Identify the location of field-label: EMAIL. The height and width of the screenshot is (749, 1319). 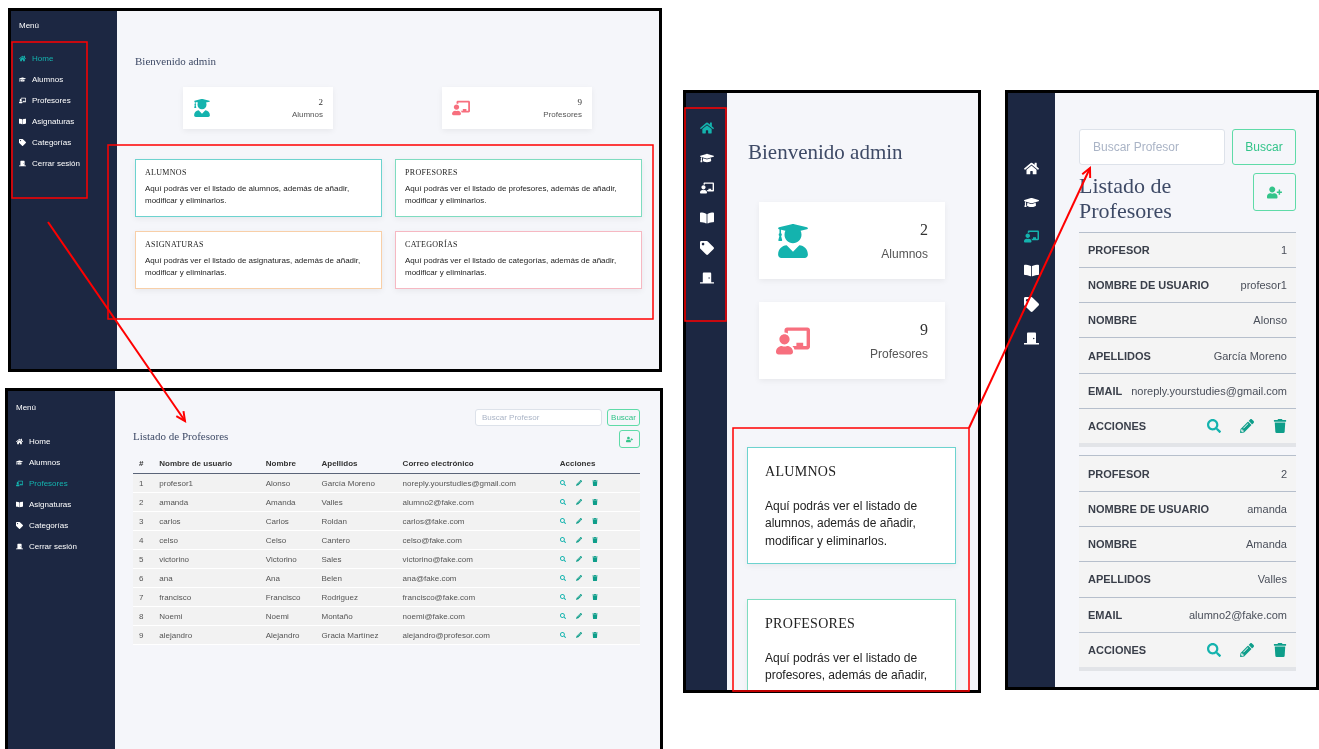
(1105, 390).